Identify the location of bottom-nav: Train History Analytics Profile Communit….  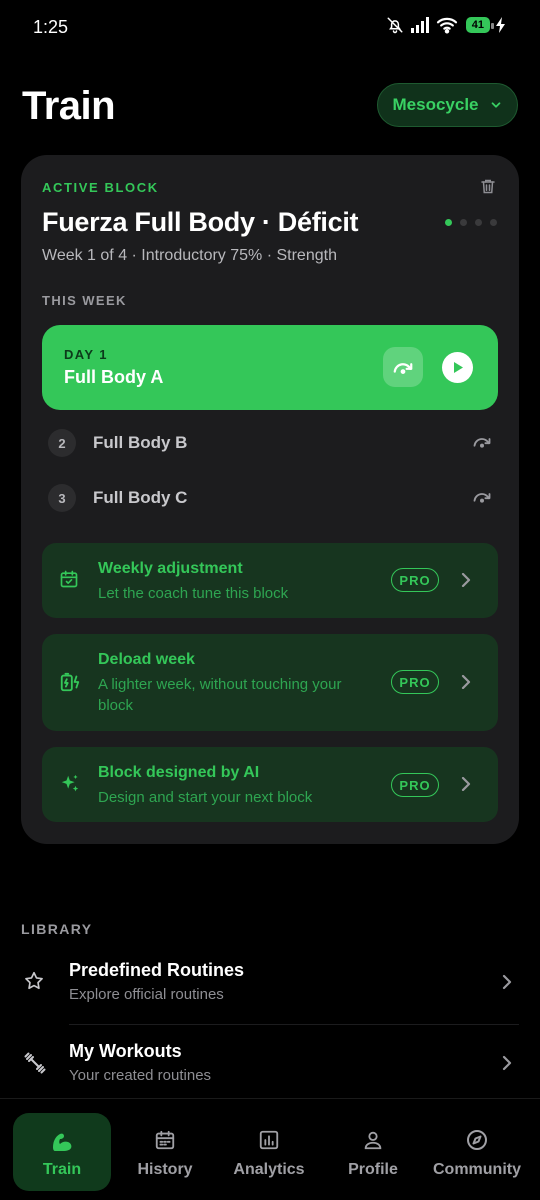
(270, 1149).